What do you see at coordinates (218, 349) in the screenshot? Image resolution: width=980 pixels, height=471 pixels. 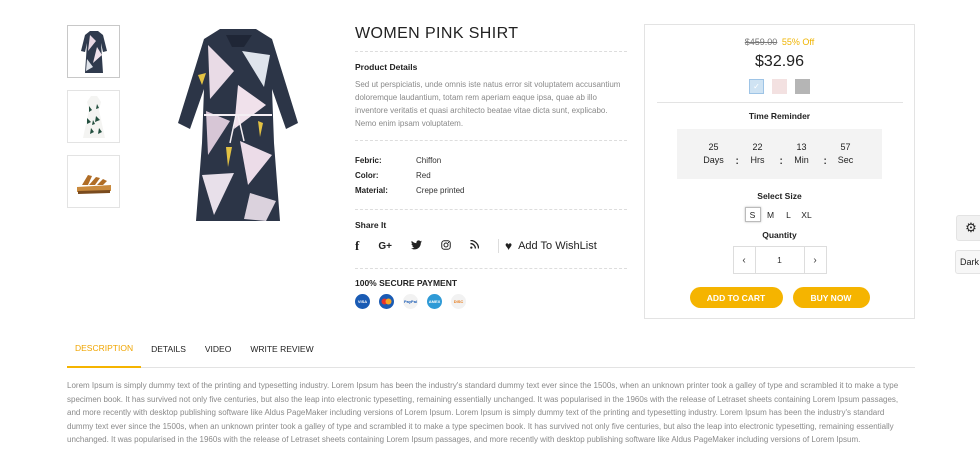 I see `tab-video: VIDEO` at bounding box center [218, 349].